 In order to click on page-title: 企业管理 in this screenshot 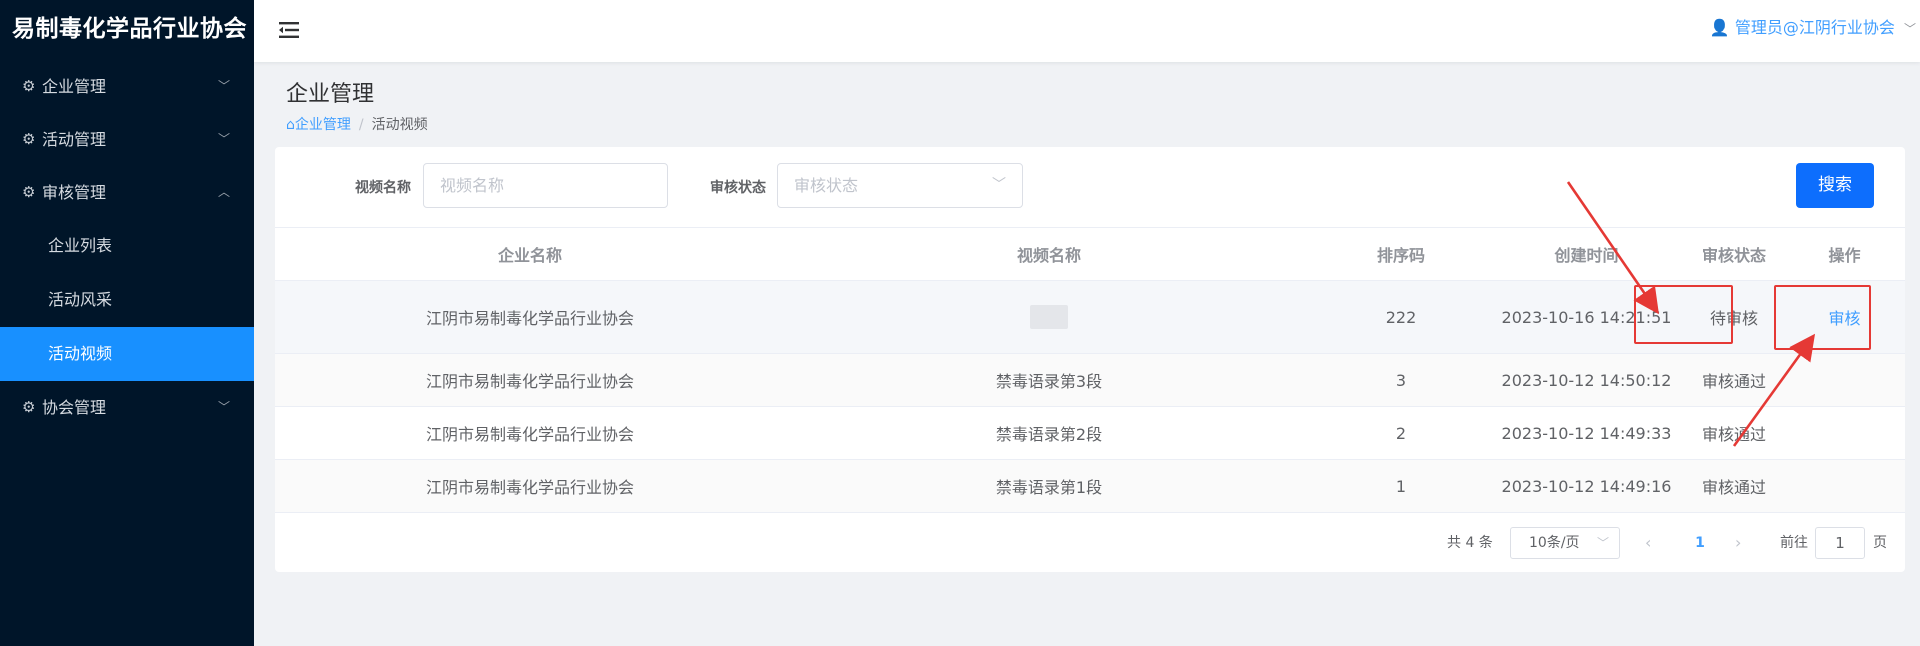, I will do `click(330, 94)`.